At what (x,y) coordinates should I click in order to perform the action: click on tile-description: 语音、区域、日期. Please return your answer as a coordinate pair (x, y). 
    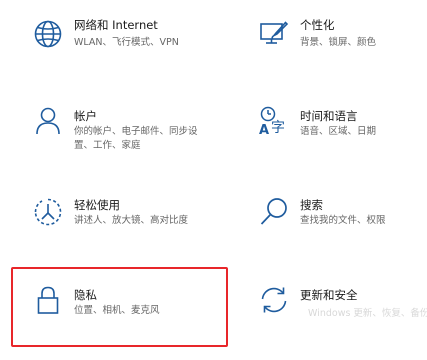
    Looking at the image, I should click on (338, 132).